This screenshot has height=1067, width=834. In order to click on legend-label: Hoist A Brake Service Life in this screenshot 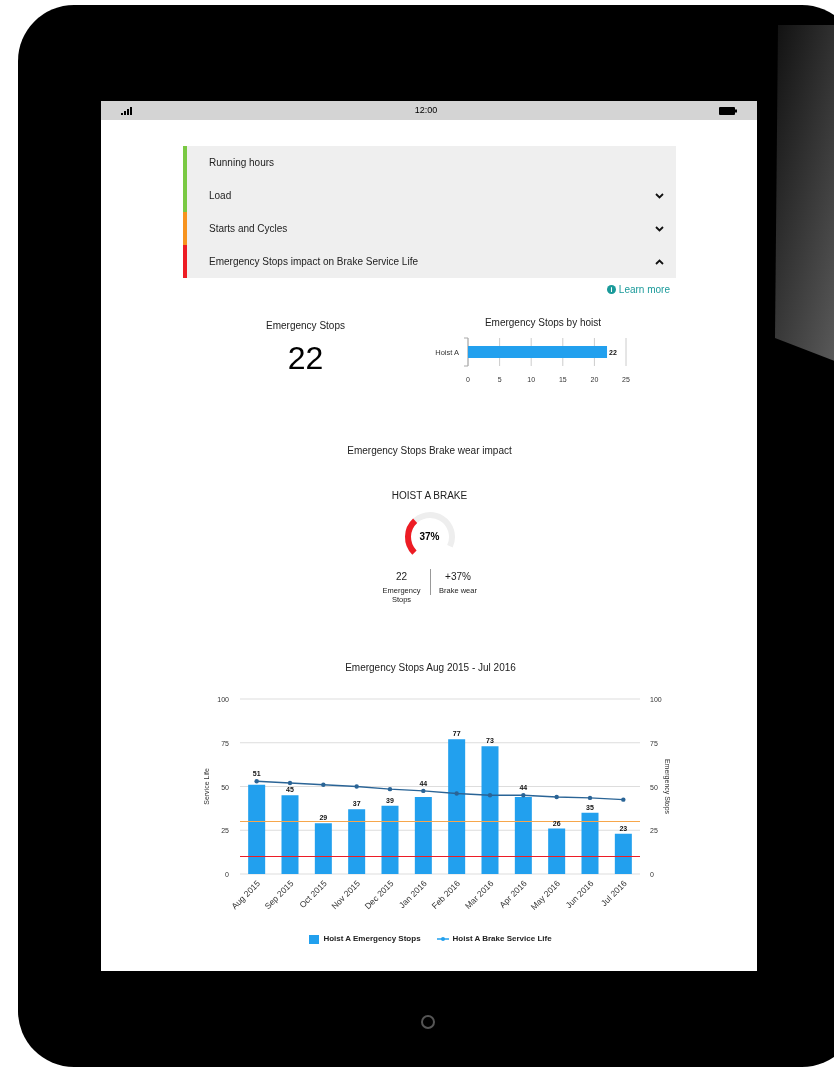, I will do `click(502, 939)`.